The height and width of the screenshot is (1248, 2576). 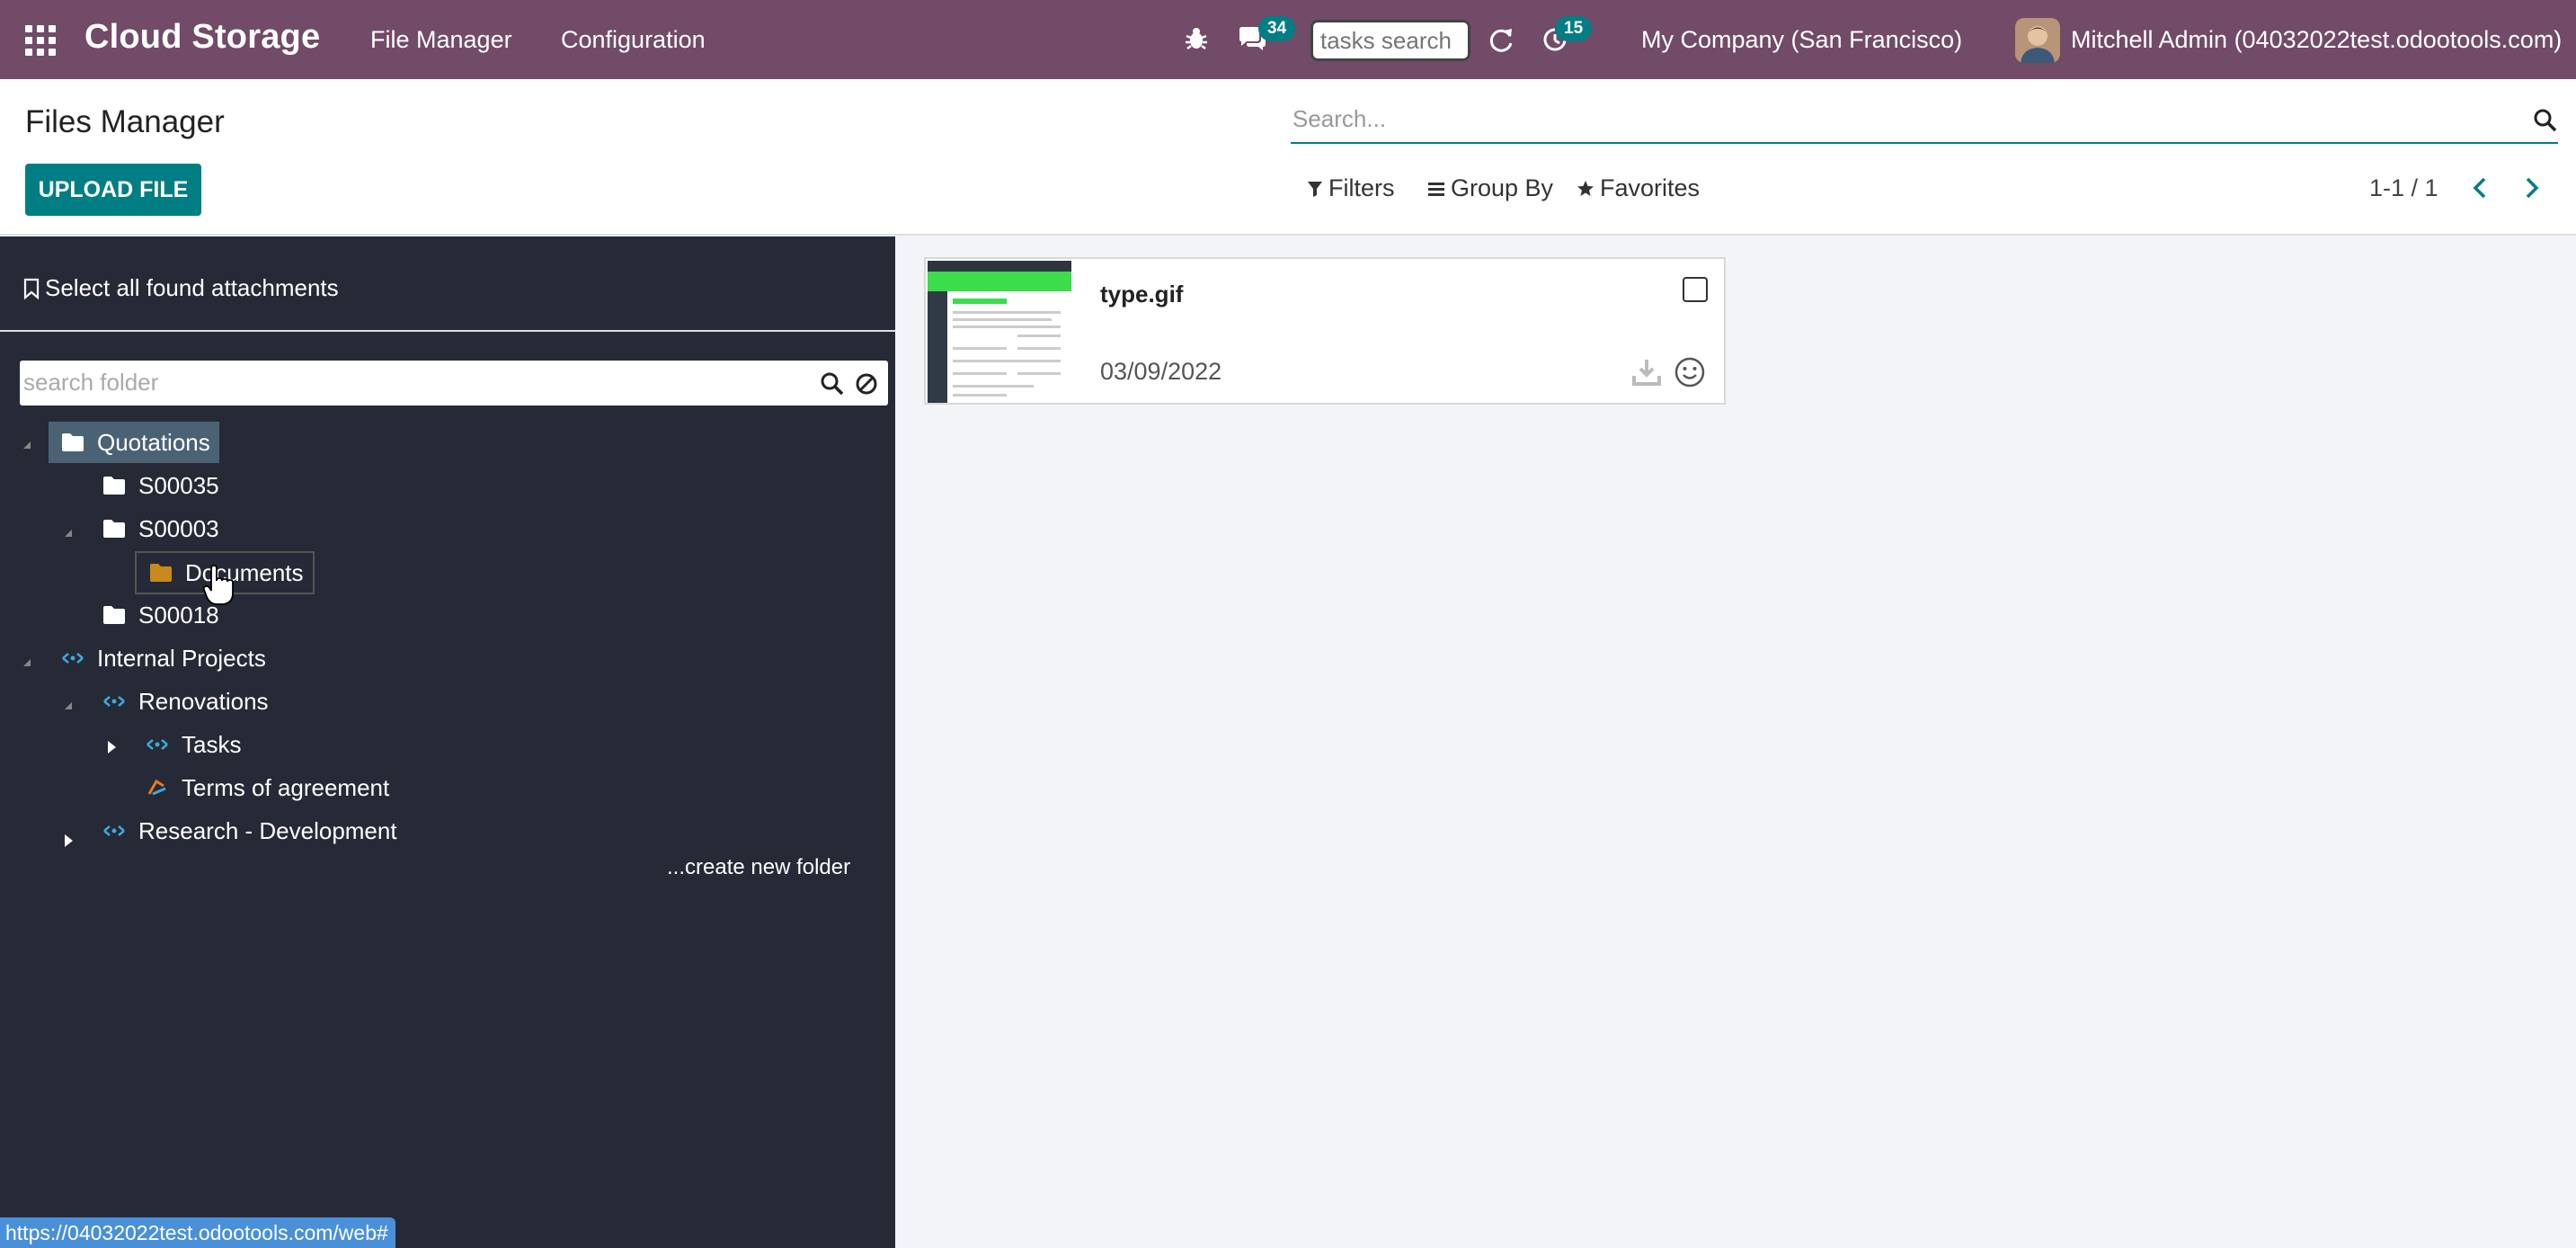 I want to click on tree-node-label: Terms of agreement, so click(x=286, y=787).